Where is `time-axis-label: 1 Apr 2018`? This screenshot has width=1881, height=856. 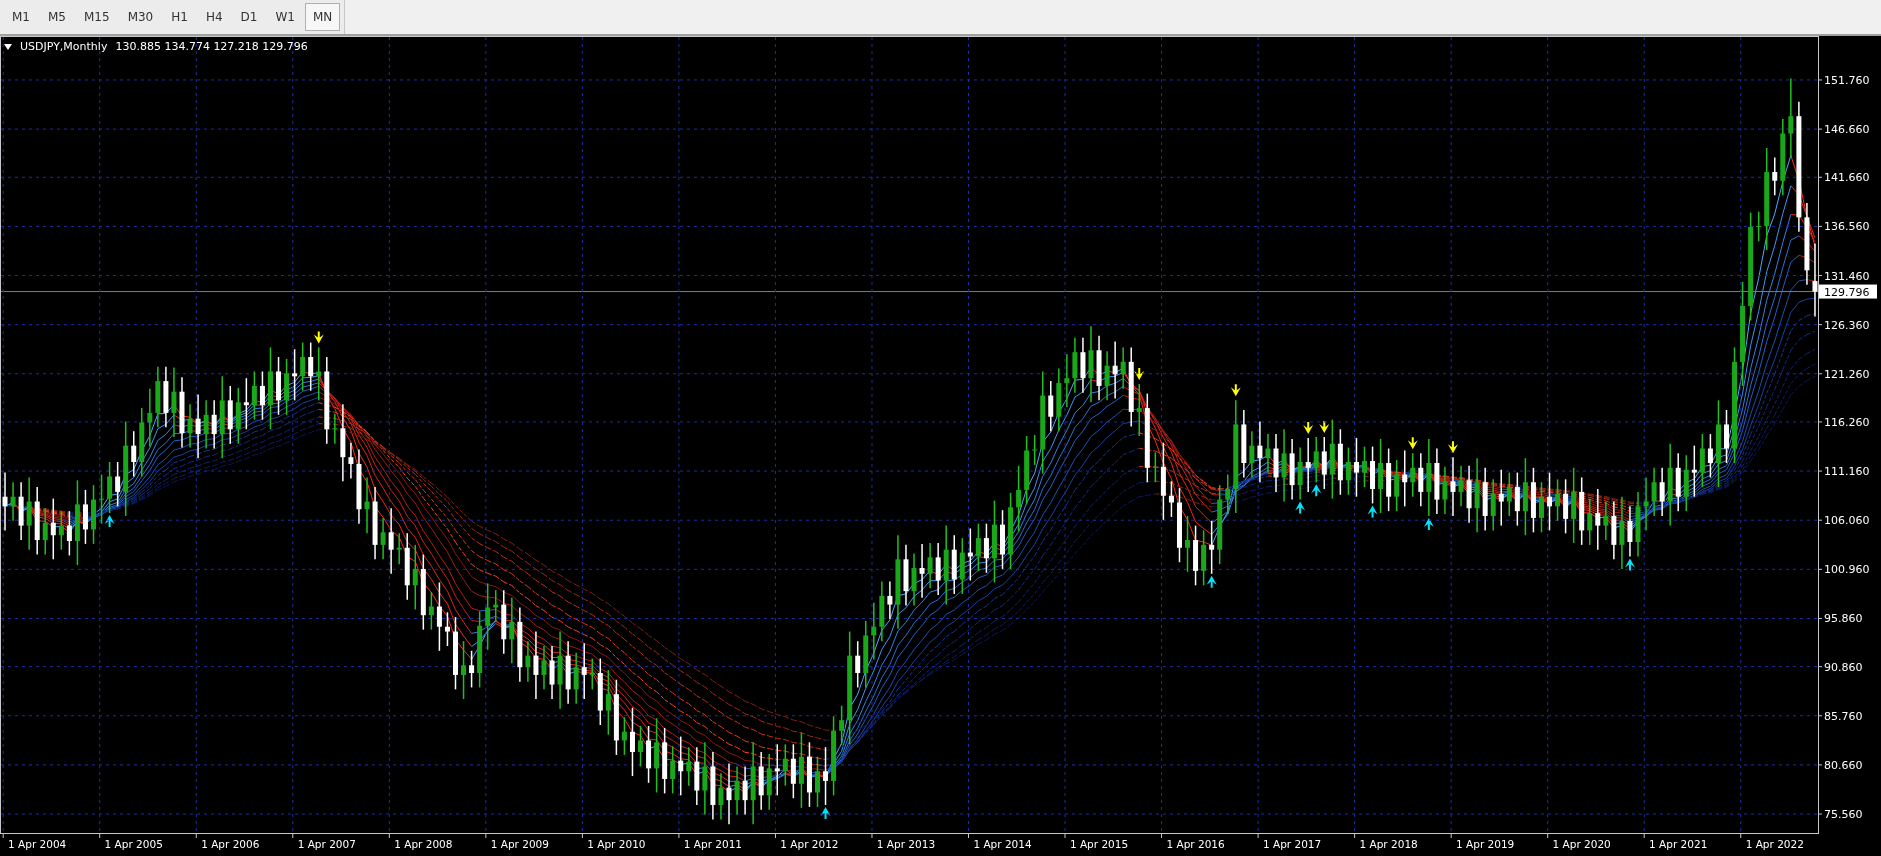
time-axis-label: 1 Apr 2018 is located at coordinates (1388, 844).